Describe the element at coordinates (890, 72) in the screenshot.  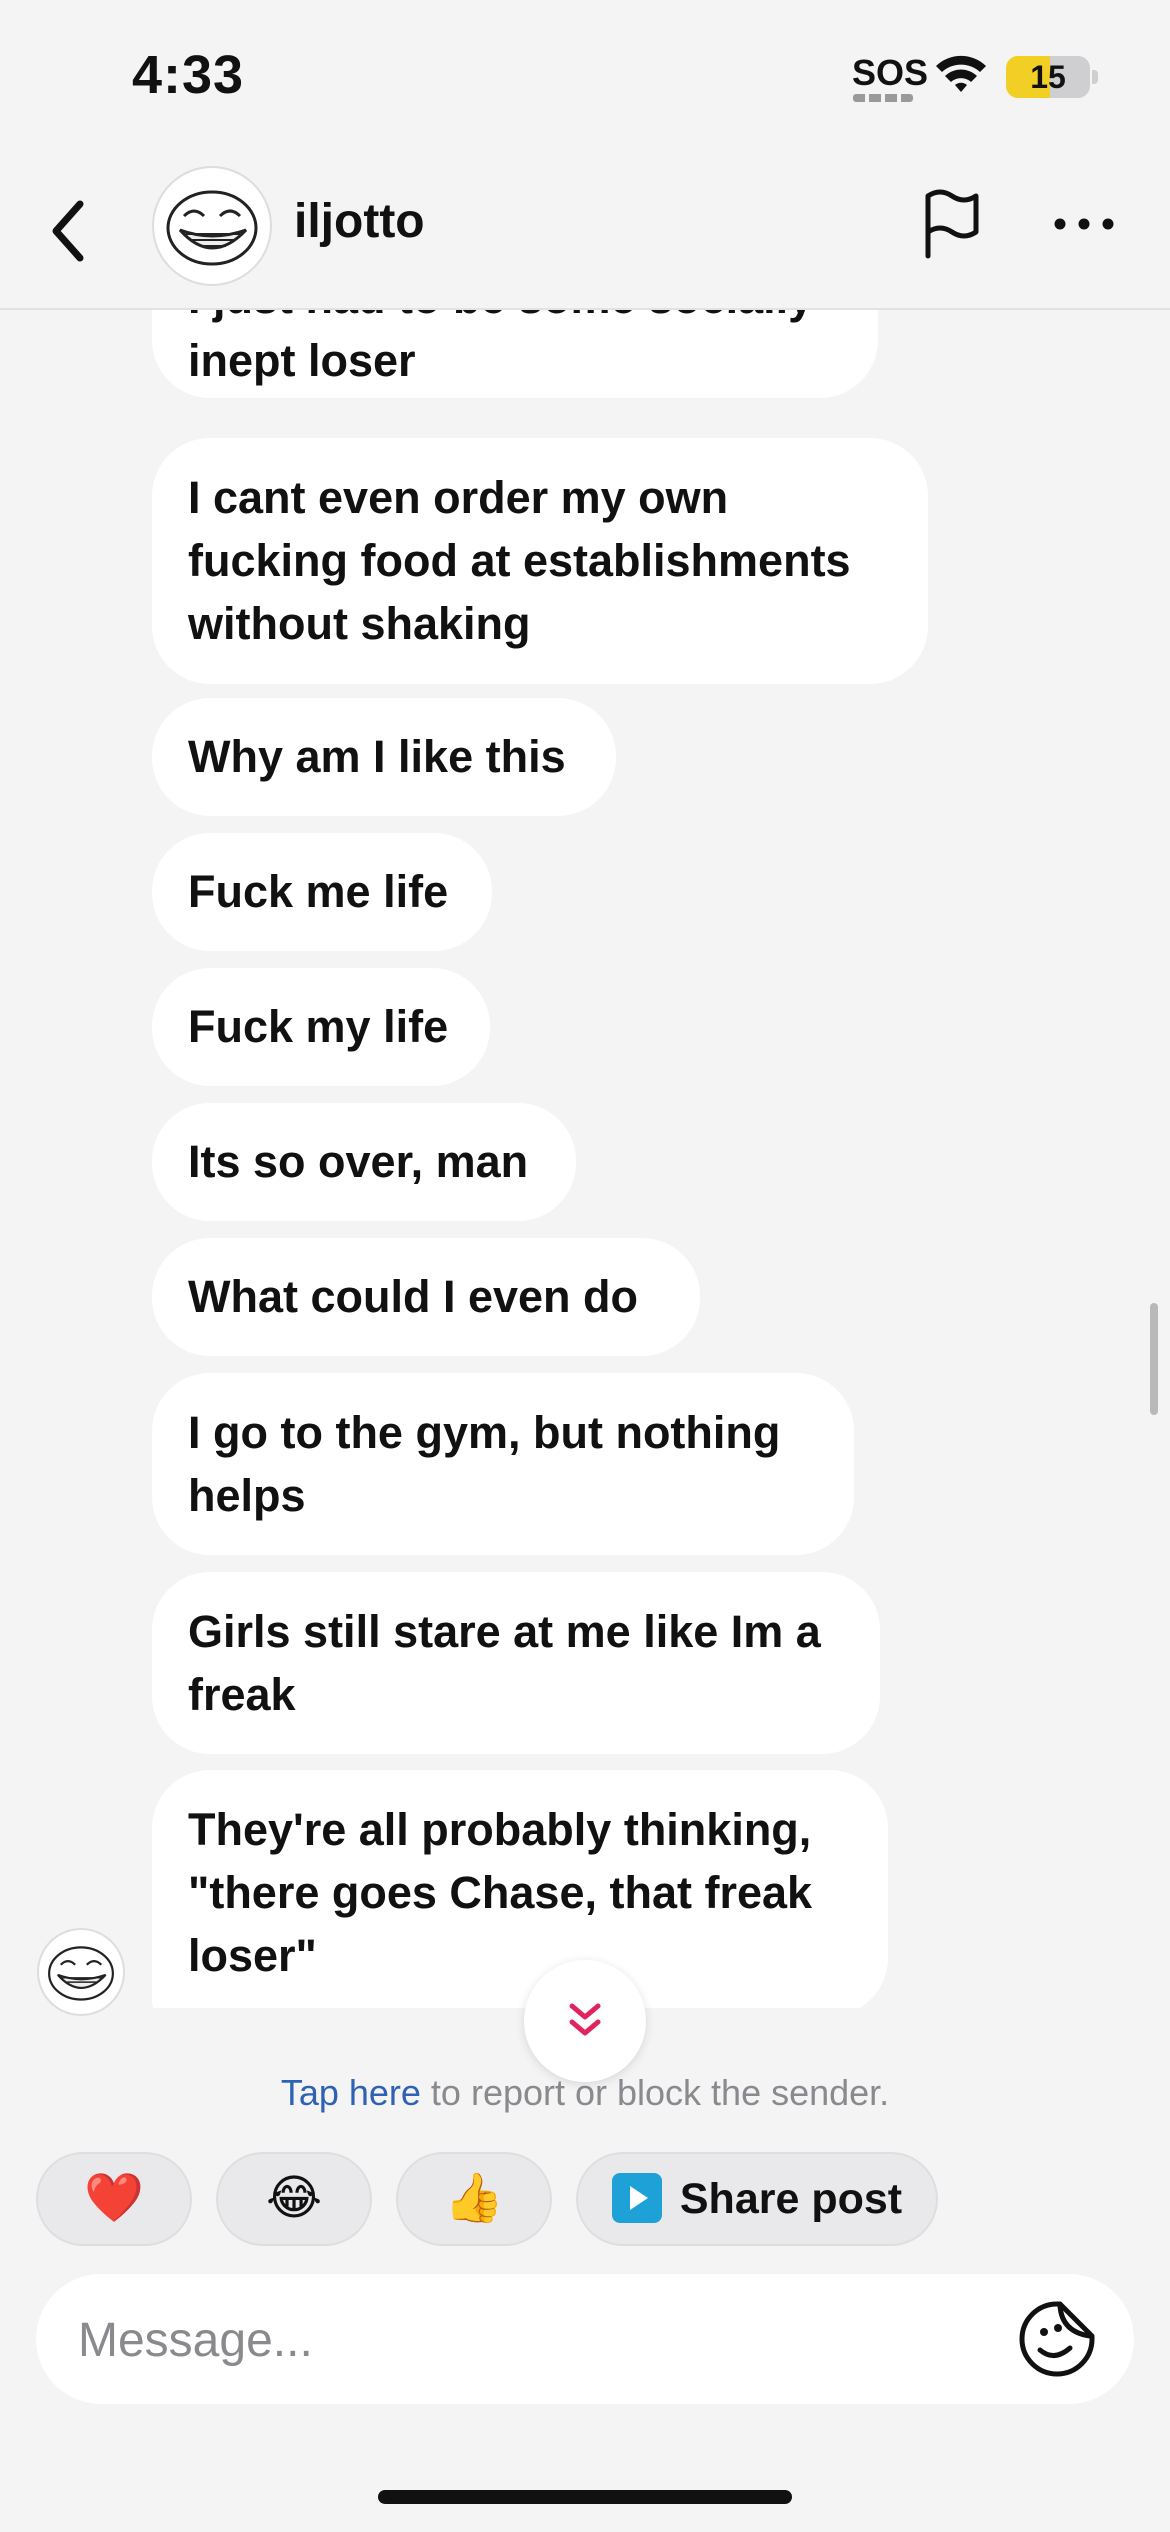
I see `sos-indicator: SOS` at that location.